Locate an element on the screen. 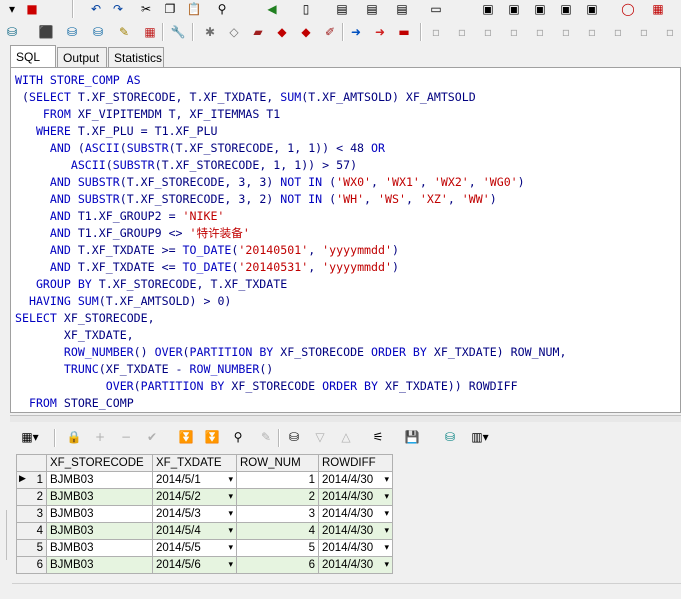 The image size is (681, 599). stop-icon: ■ is located at coordinates (32, 9).